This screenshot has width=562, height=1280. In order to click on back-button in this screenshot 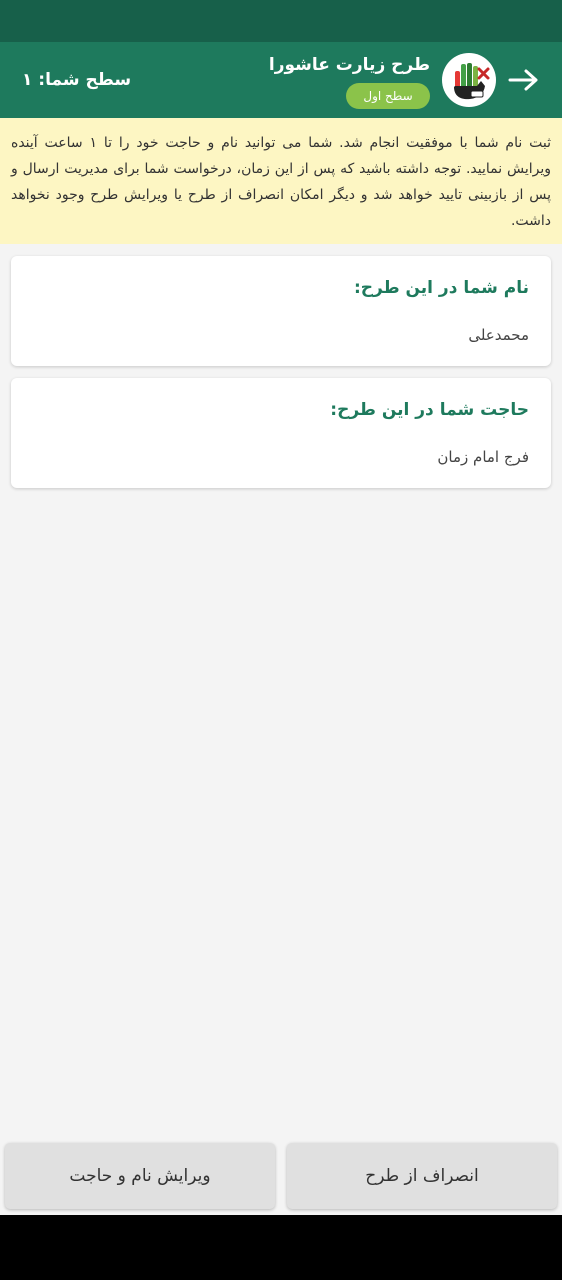, I will do `click(524, 80)`.